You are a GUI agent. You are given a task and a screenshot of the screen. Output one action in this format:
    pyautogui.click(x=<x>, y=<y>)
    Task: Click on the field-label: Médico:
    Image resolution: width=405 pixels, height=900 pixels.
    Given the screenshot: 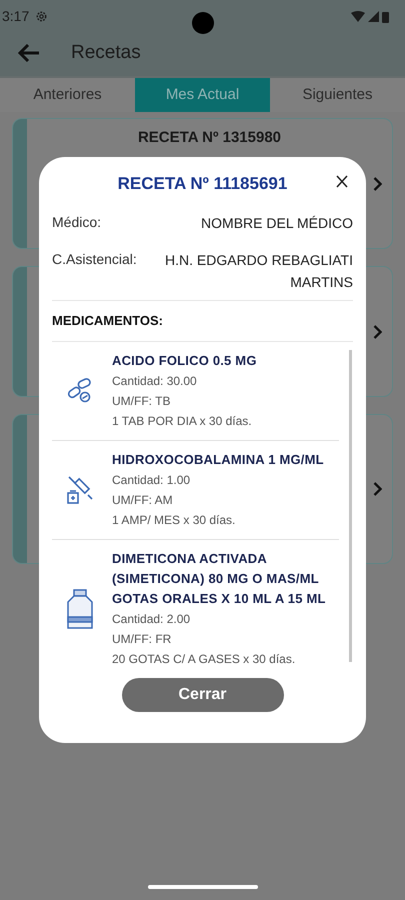 What is the action you would take?
    pyautogui.click(x=77, y=222)
    